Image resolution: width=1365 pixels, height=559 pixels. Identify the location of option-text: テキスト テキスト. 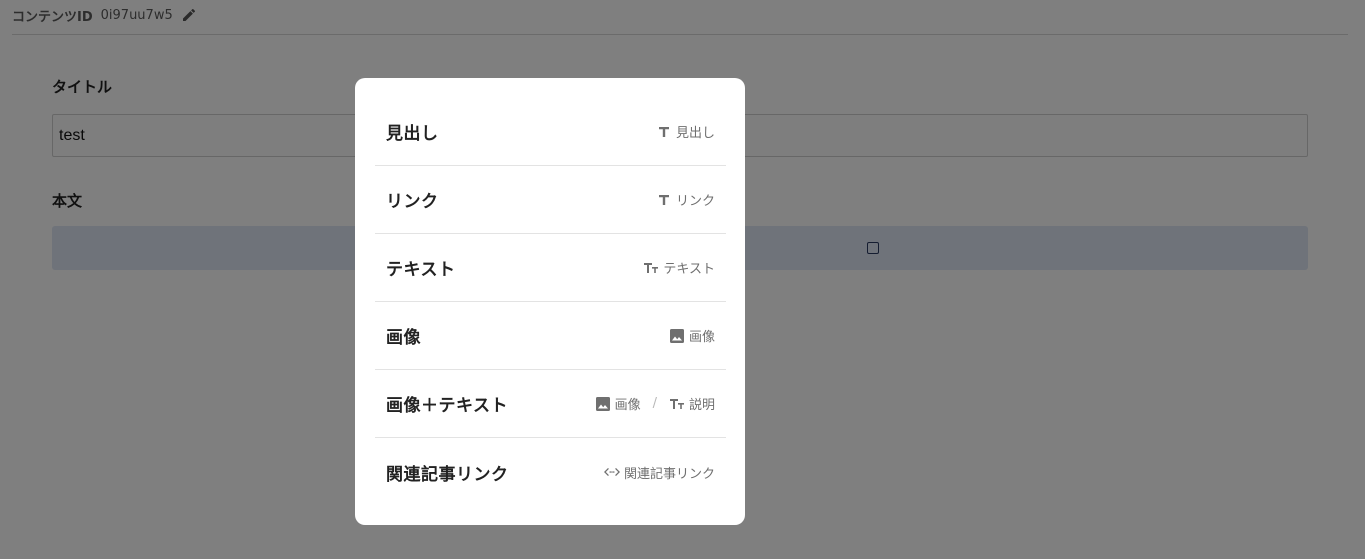
(550, 268).